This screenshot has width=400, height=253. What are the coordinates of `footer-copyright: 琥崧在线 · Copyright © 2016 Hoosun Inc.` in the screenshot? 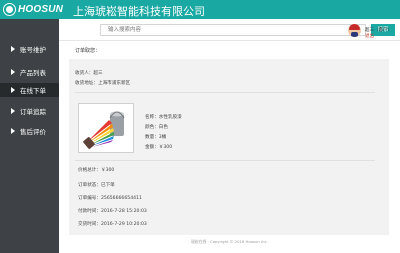 It's located at (229, 241).